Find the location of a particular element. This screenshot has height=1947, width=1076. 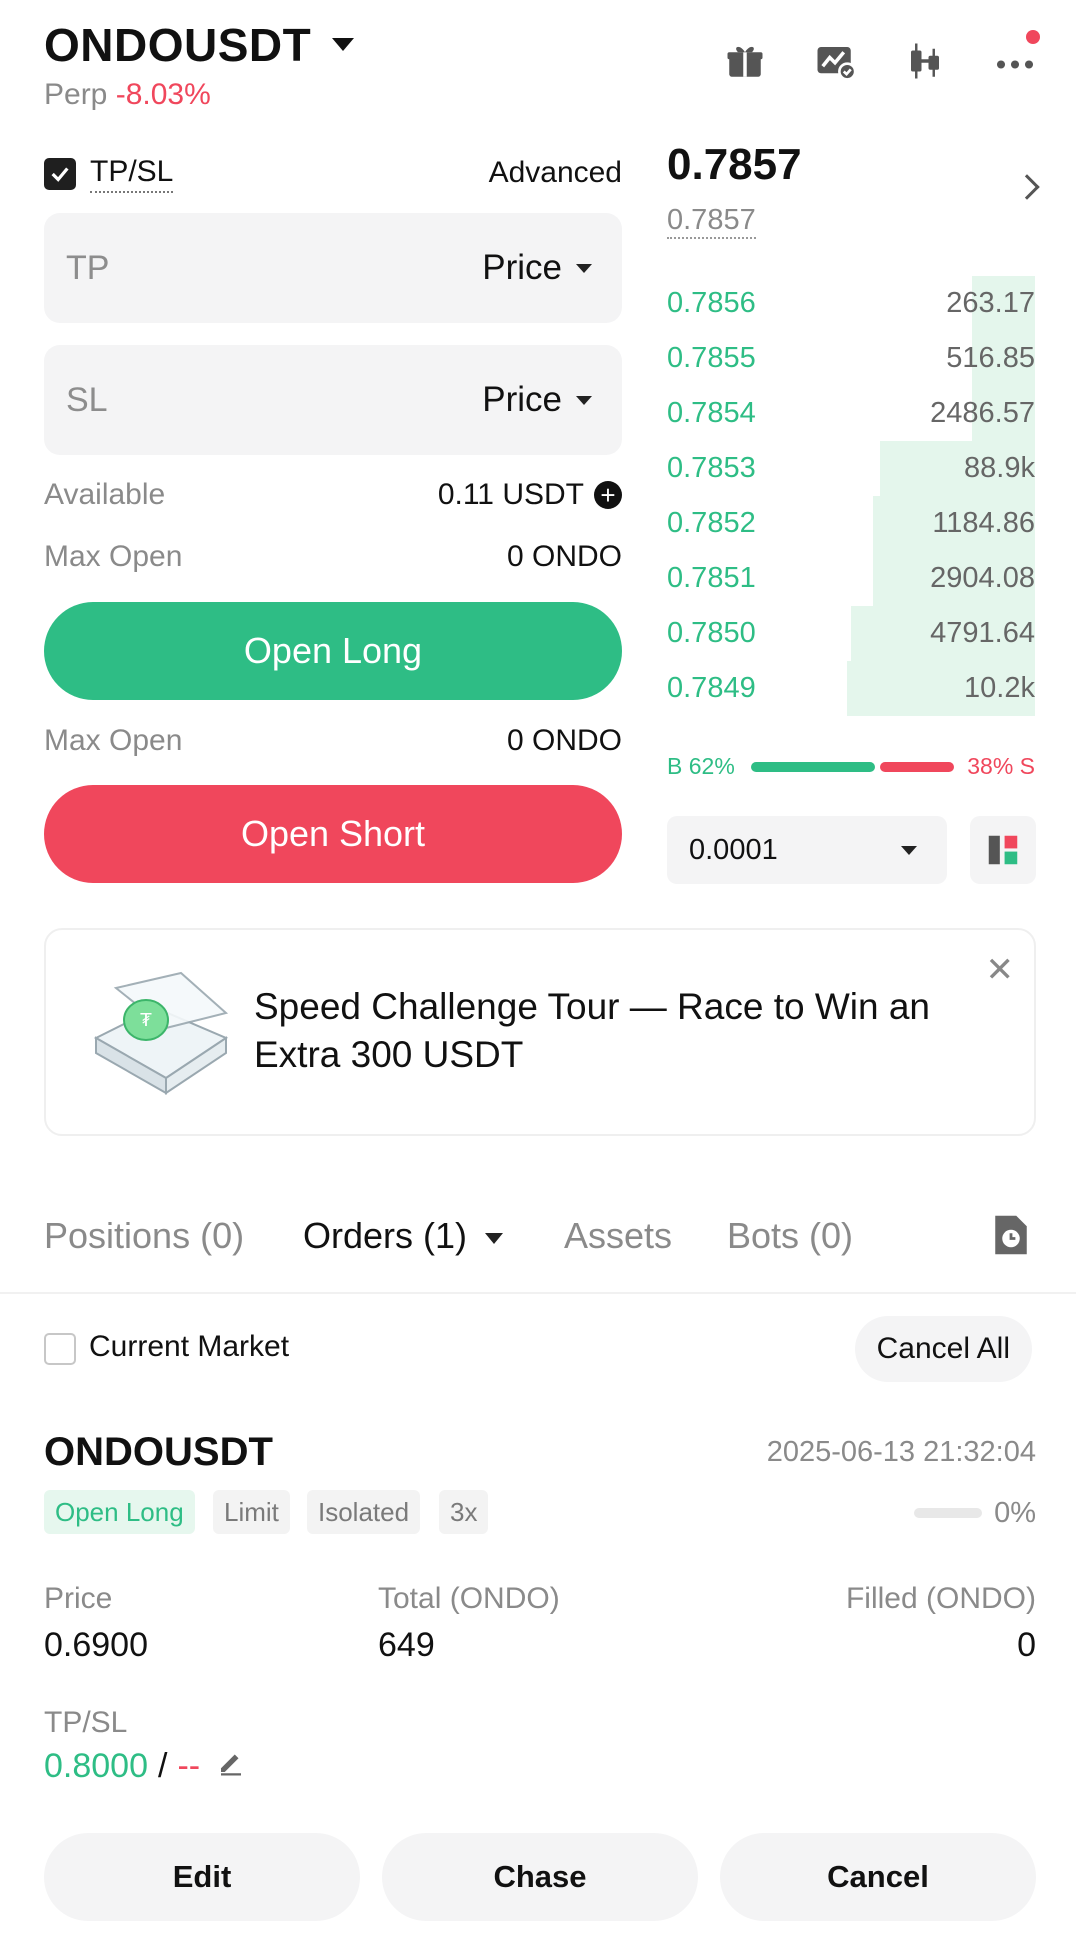

tab-orders: Orders (1) is located at coordinates (403, 1236).